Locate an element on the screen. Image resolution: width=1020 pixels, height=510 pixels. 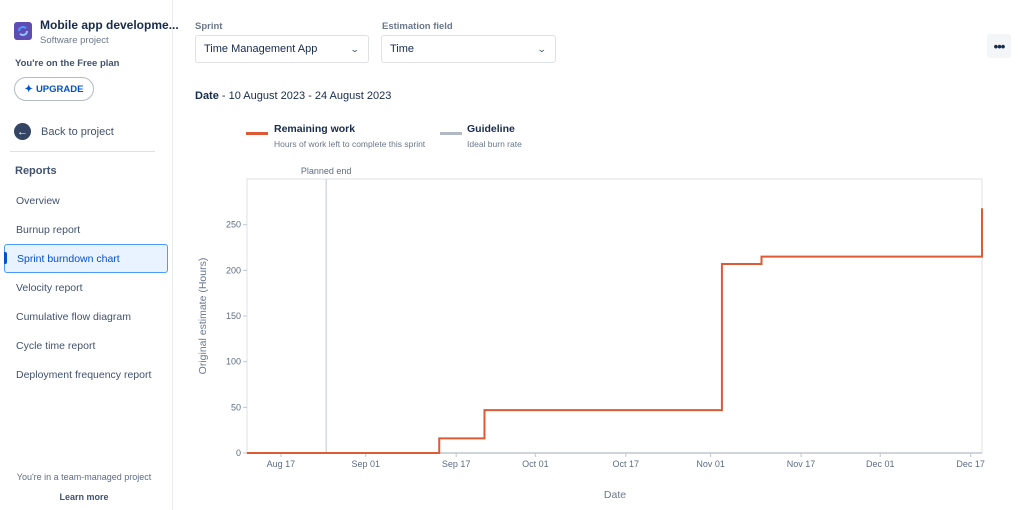
x-tick-label: Nov 17 is located at coordinates (801, 464).